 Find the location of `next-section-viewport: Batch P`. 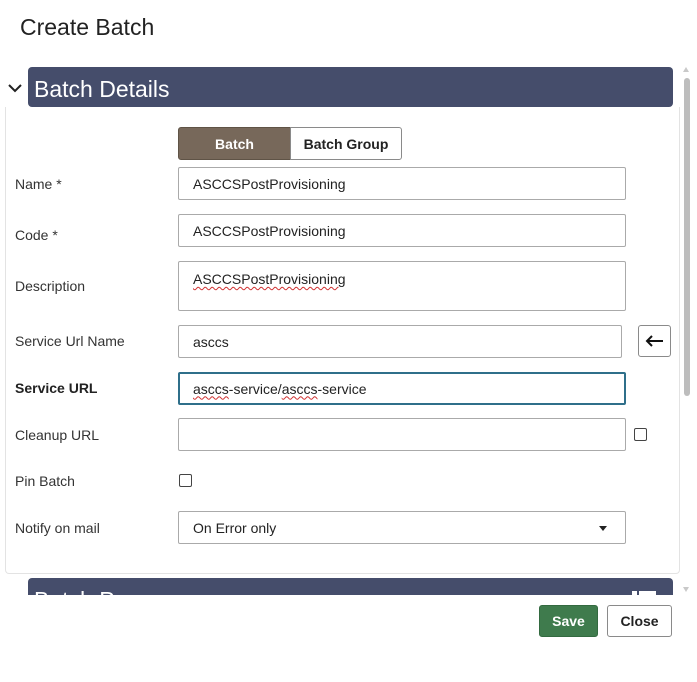

next-section-viewport: Batch P is located at coordinates (348, 586).